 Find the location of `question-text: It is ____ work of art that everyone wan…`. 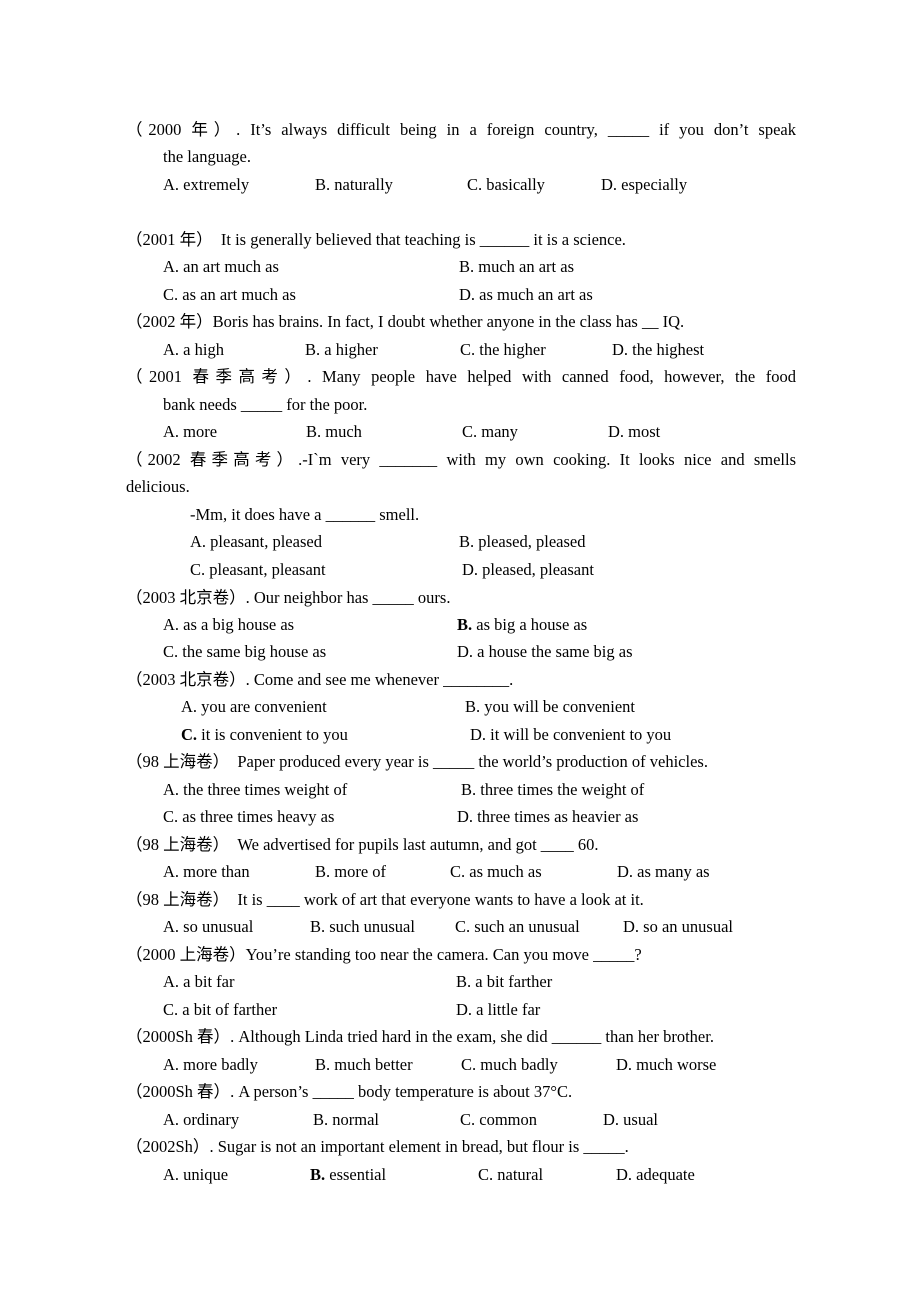

question-text: It is ____ work of art that everyone wan… is located at coordinates (436, 899).